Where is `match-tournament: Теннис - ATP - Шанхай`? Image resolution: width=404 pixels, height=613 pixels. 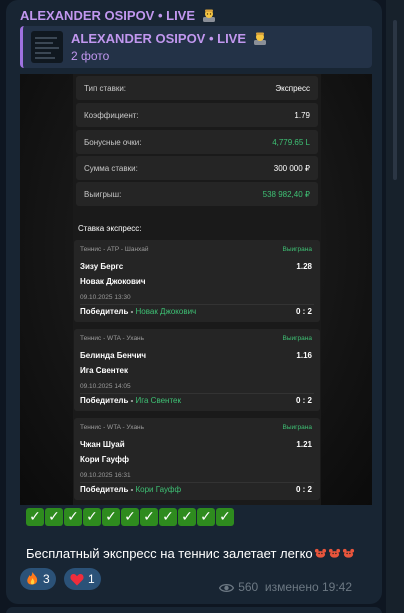
match-tournament: Теннис - ATP - Шанхай is located at coordinates (114, 249).